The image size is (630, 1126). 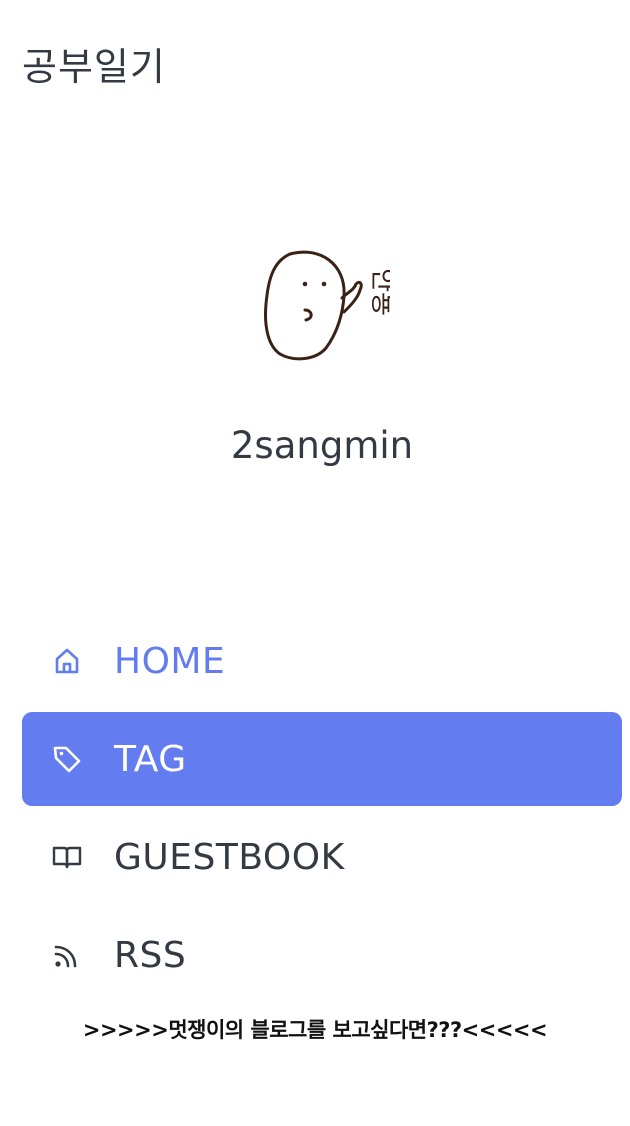 What do you see at coordinates (150, 759) in the screenshot?
I see `nav-item-label: TAG` at bounding box center [150, 759].